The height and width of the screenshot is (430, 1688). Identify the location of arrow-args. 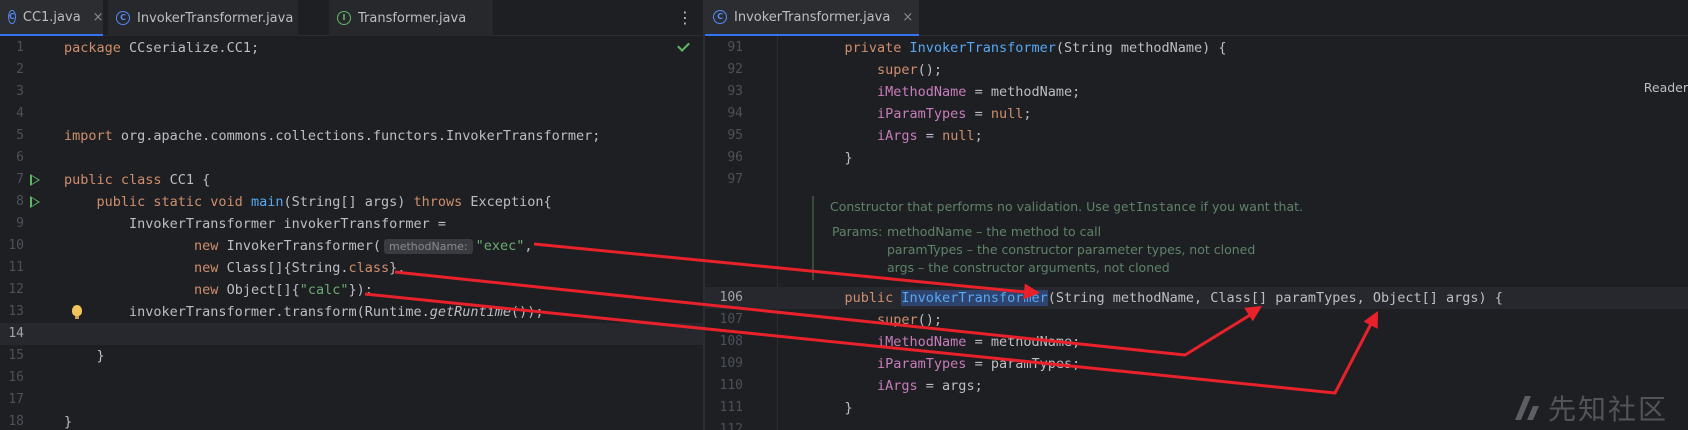
(869, 343).